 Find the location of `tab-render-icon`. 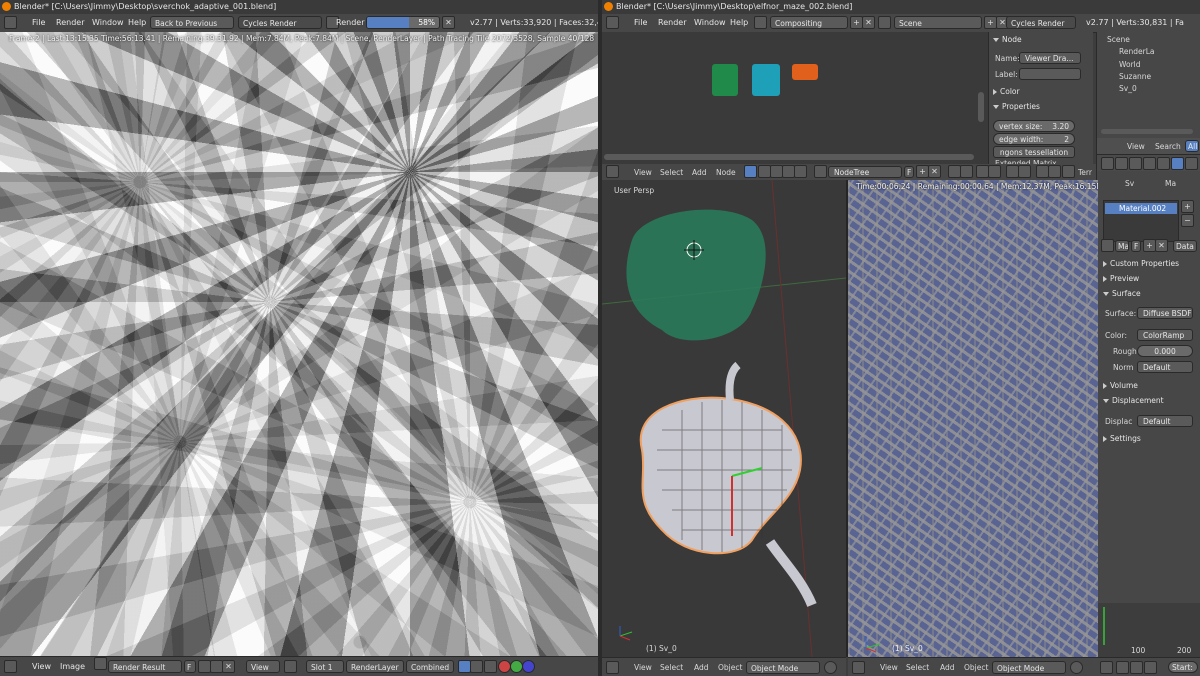

tab-render-icon is located at coordinates (1107, 163).